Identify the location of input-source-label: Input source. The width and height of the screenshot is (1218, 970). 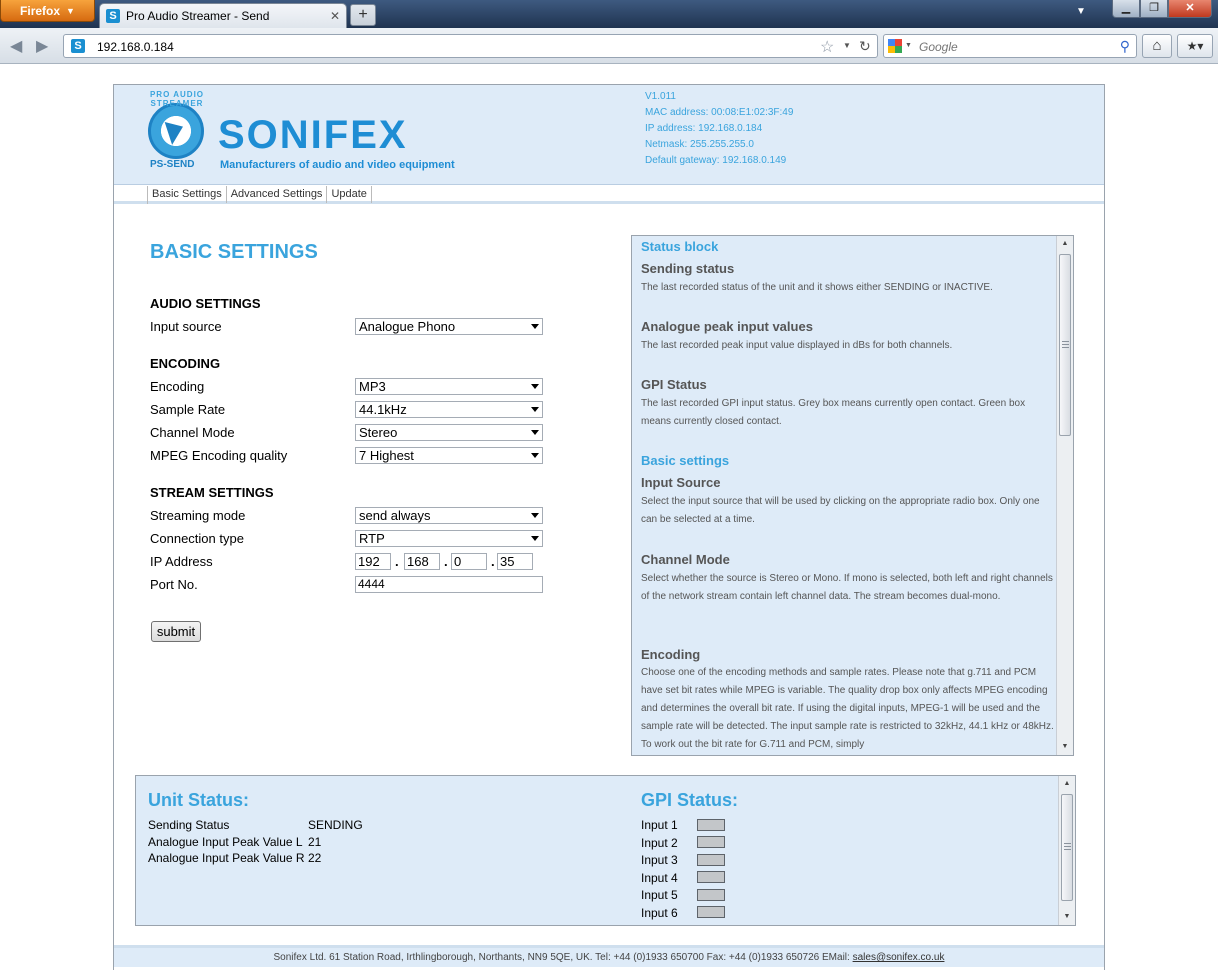
(186, 326).